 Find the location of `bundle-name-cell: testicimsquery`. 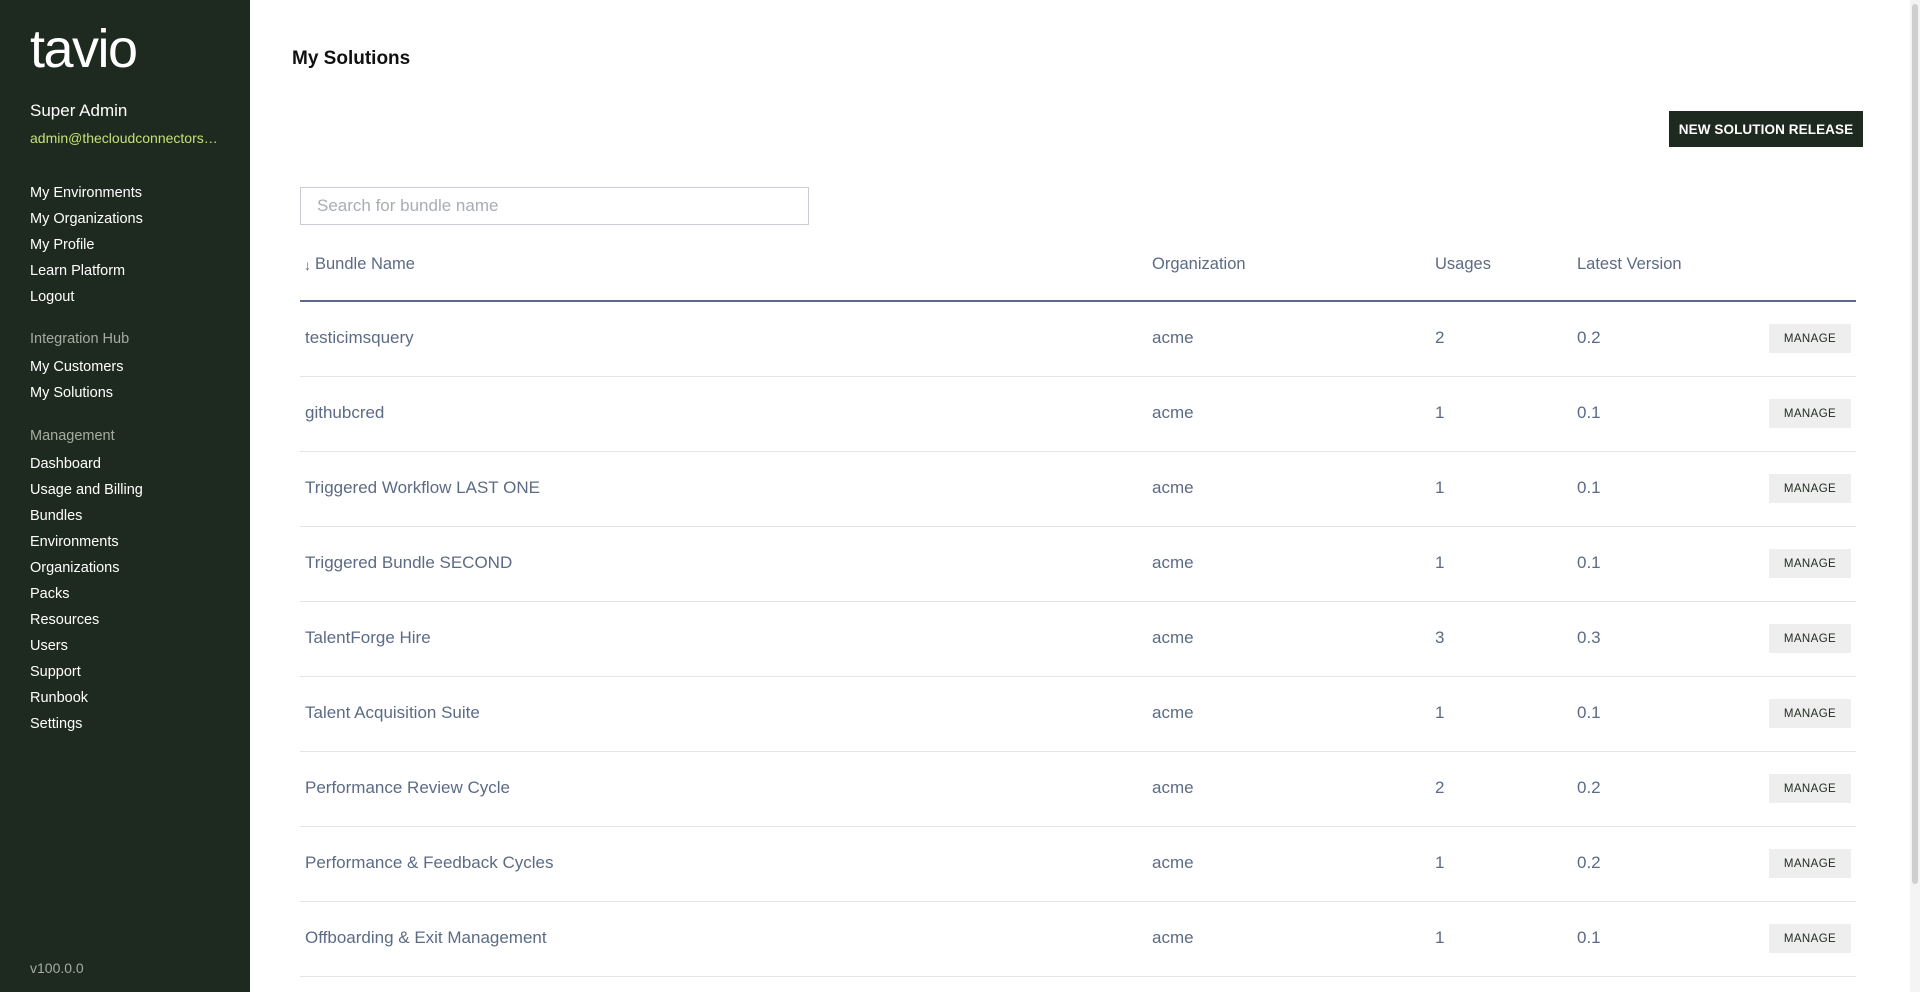

bundle-name-cell: testicimsquery is located at coordinates (359, 337).